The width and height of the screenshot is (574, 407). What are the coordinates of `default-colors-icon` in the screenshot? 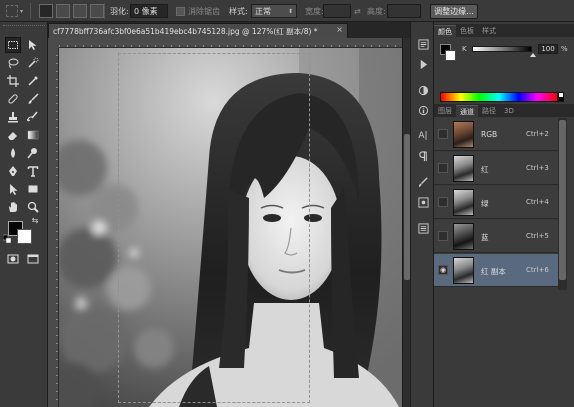 It's located at (7, 239).